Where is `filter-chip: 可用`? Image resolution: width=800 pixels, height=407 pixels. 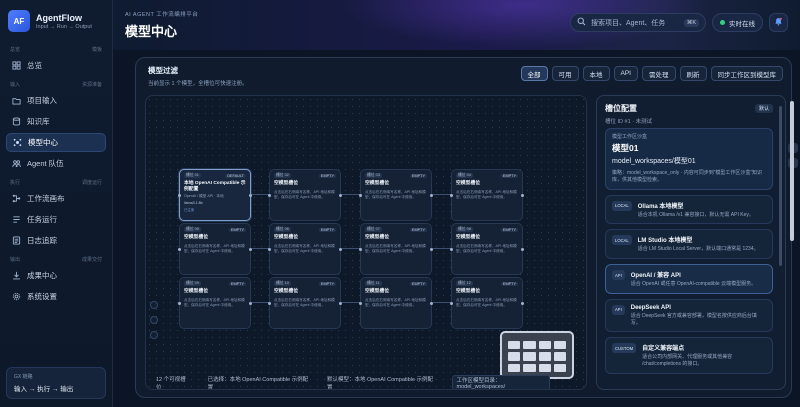 filter-chip: 可用 is located at coordinates (565, 73).